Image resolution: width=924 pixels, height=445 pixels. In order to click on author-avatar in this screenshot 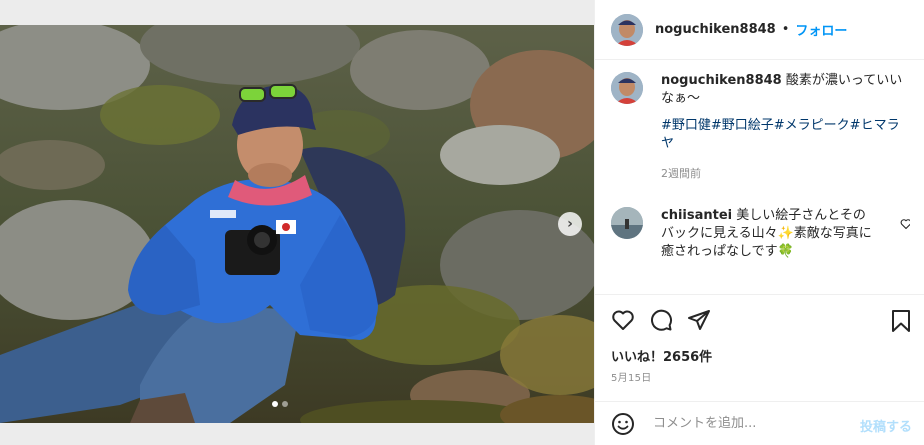, I will do `click(627, 29)`.